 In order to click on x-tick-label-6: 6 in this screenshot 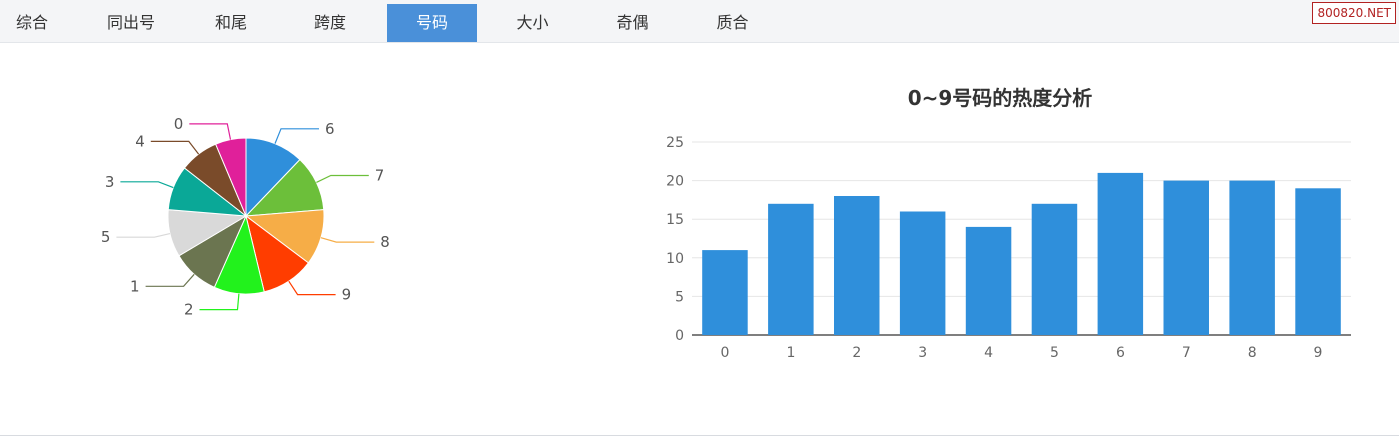, I will do `click(1120, 353)`.